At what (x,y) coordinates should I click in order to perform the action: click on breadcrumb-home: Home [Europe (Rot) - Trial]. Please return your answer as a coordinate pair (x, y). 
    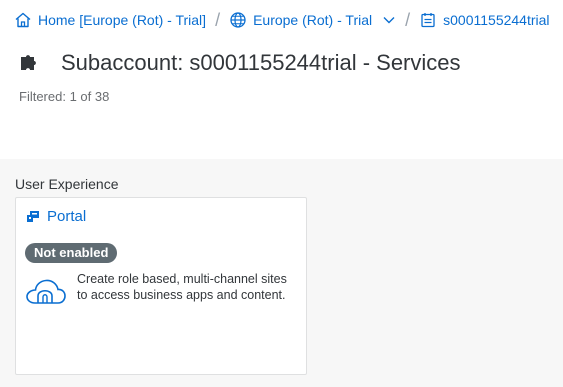
    Looking at the image, I should click on (110, 20).